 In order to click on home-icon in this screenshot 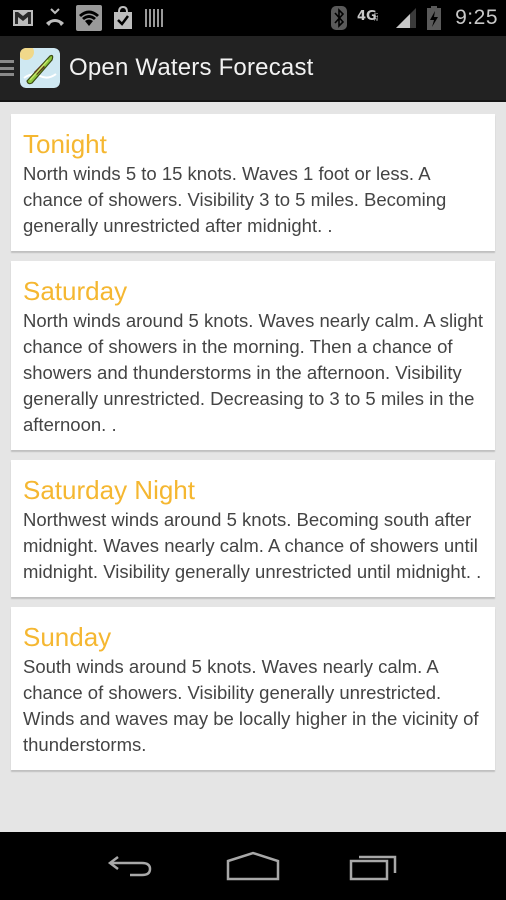, I will do `click(253, 866)`.